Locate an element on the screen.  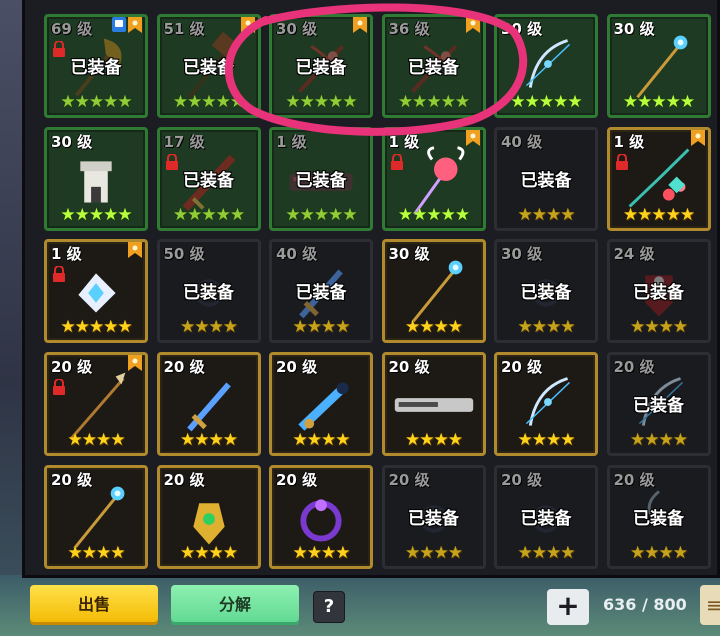
help-button: ? is located at coordinates (329, 607).